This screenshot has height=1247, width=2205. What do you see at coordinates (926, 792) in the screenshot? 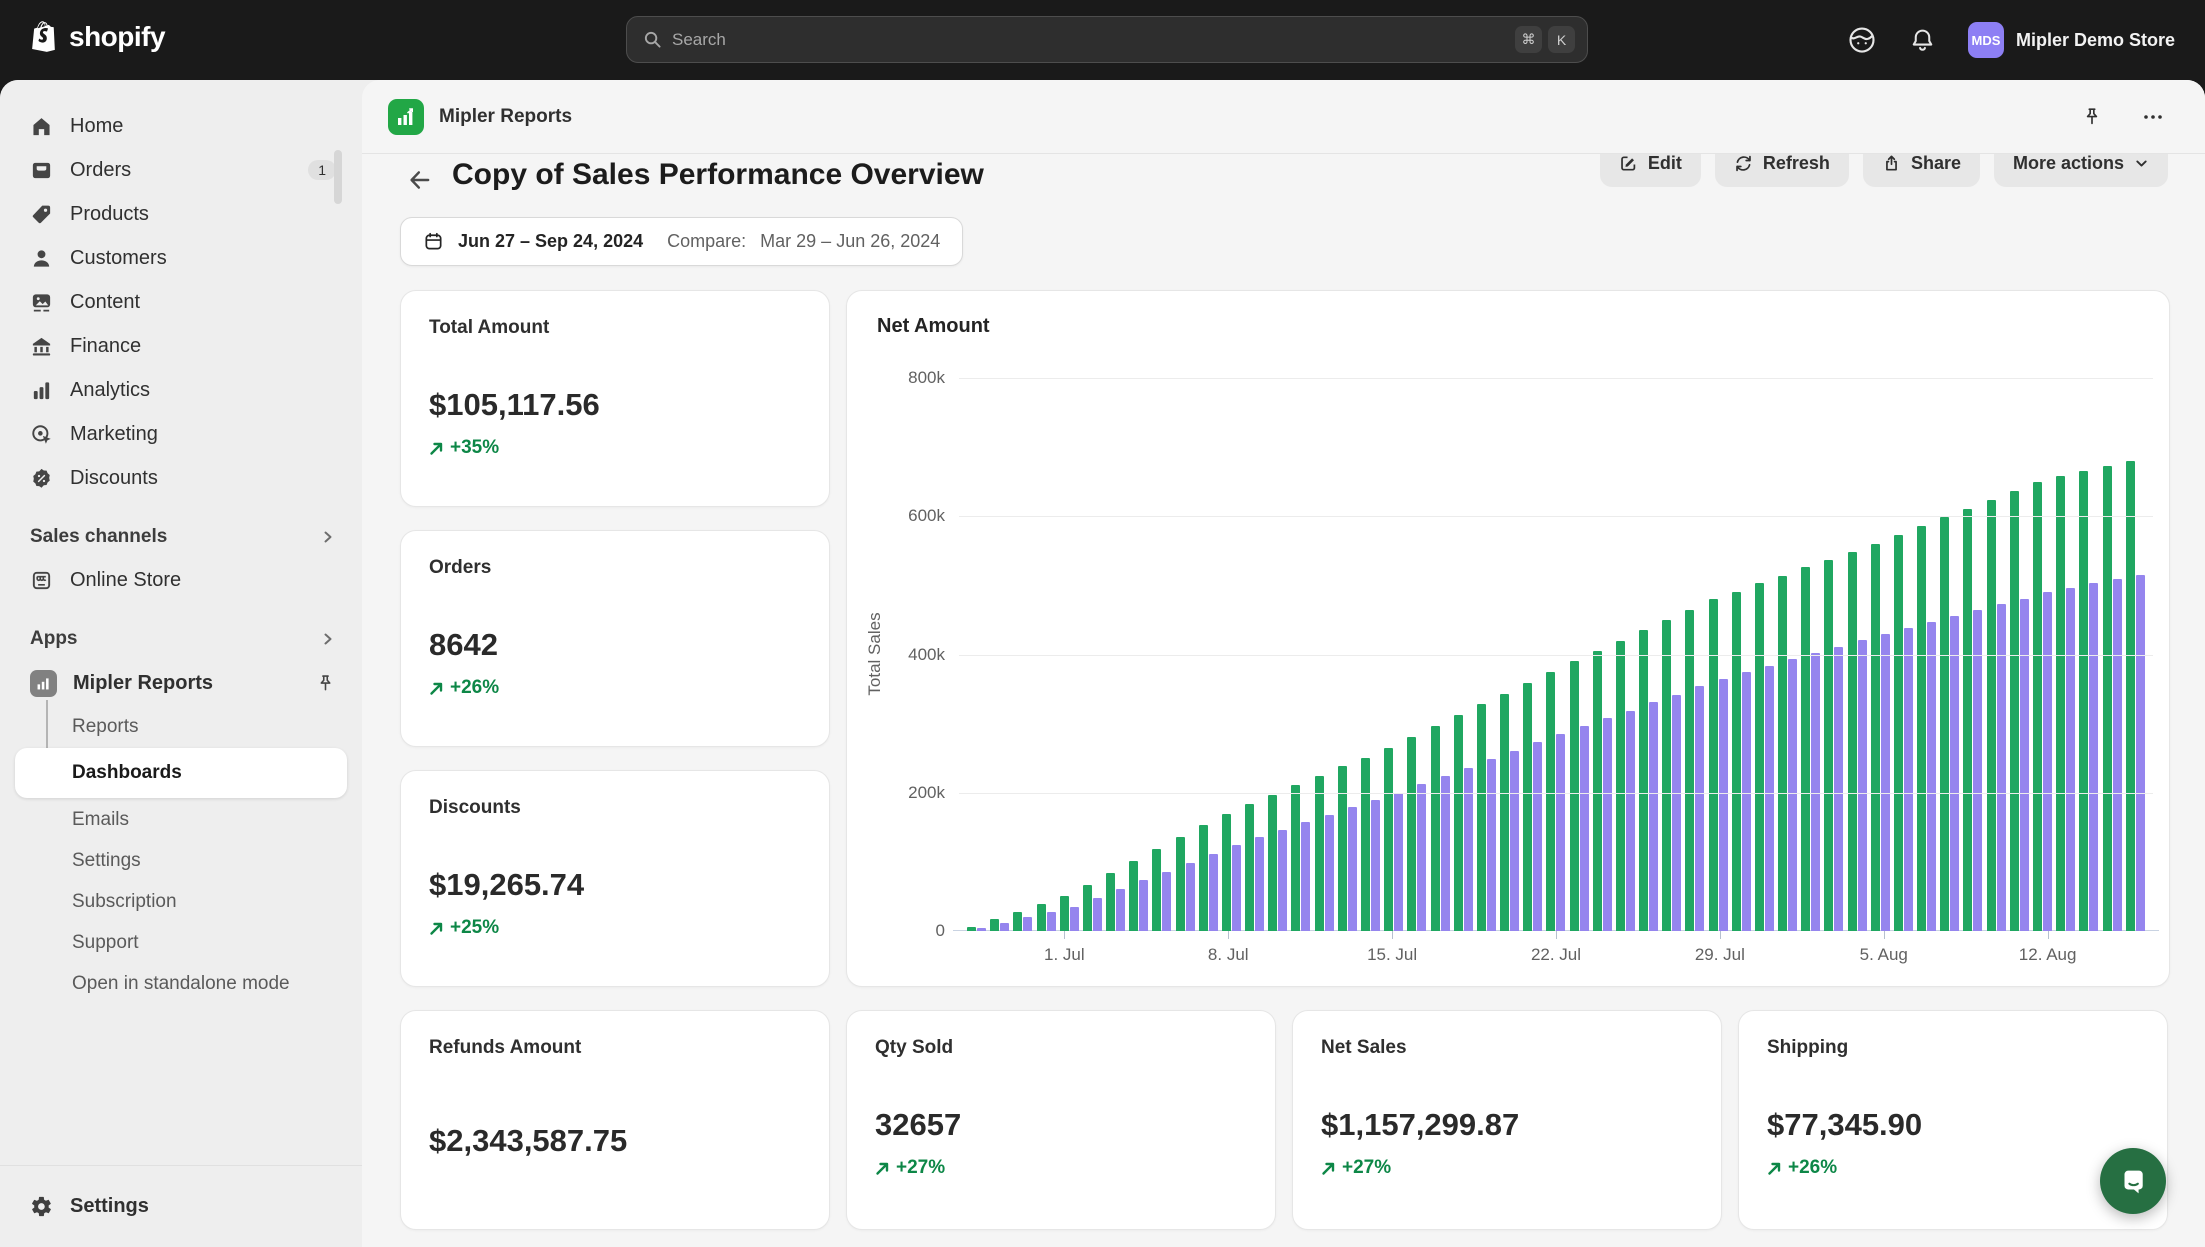
I see `chart-y-tick-label: 200k` at bounding box center [926, 792].